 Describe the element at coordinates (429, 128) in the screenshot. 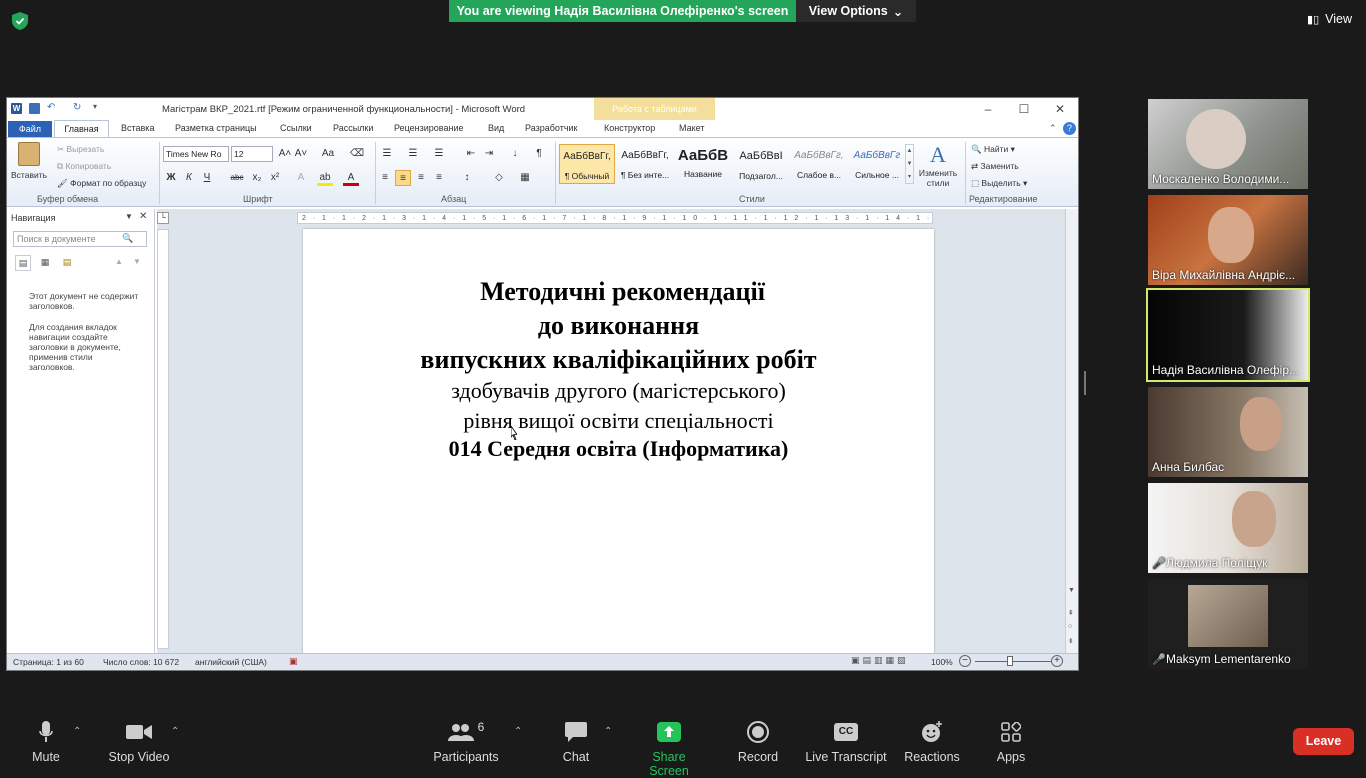

I see `tab-review: Рецензирование` at that location.